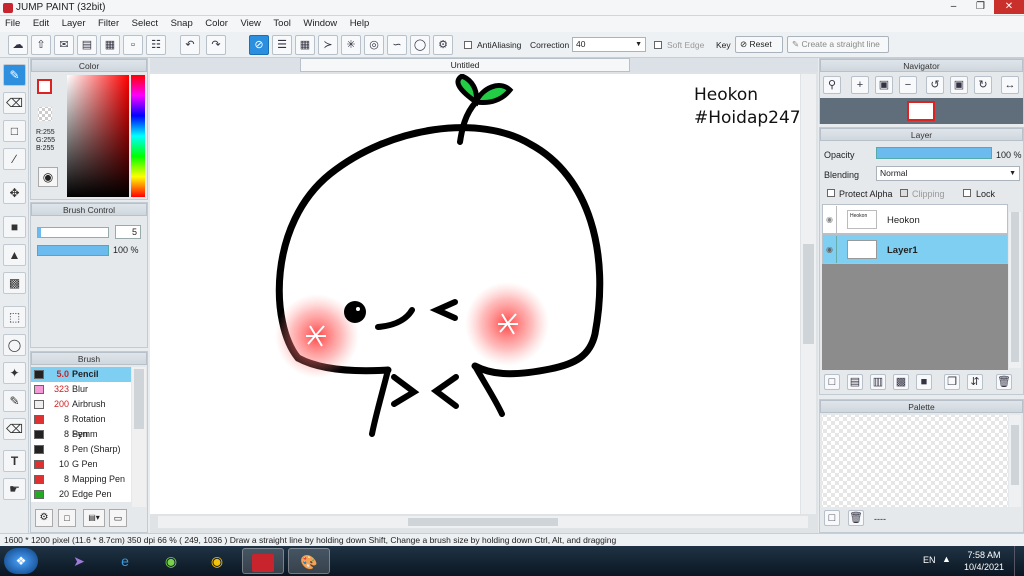  What do you see at coordinates (128, 232) in the screenshot?
I see `brush-size-field: 5` at bounding box center [128, 232].